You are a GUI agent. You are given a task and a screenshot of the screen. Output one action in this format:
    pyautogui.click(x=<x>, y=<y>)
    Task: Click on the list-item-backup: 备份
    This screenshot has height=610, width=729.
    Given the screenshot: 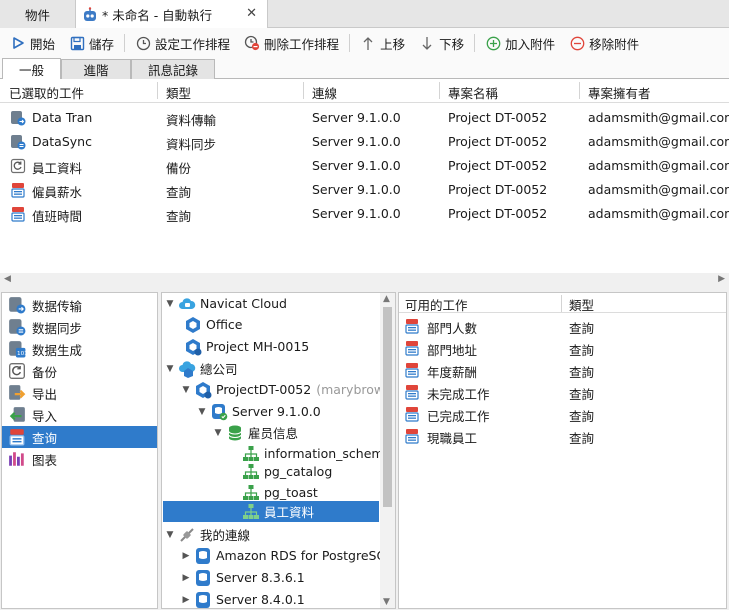 What is the action you would take?
    pyautogui.click(x=79, y=371)
    